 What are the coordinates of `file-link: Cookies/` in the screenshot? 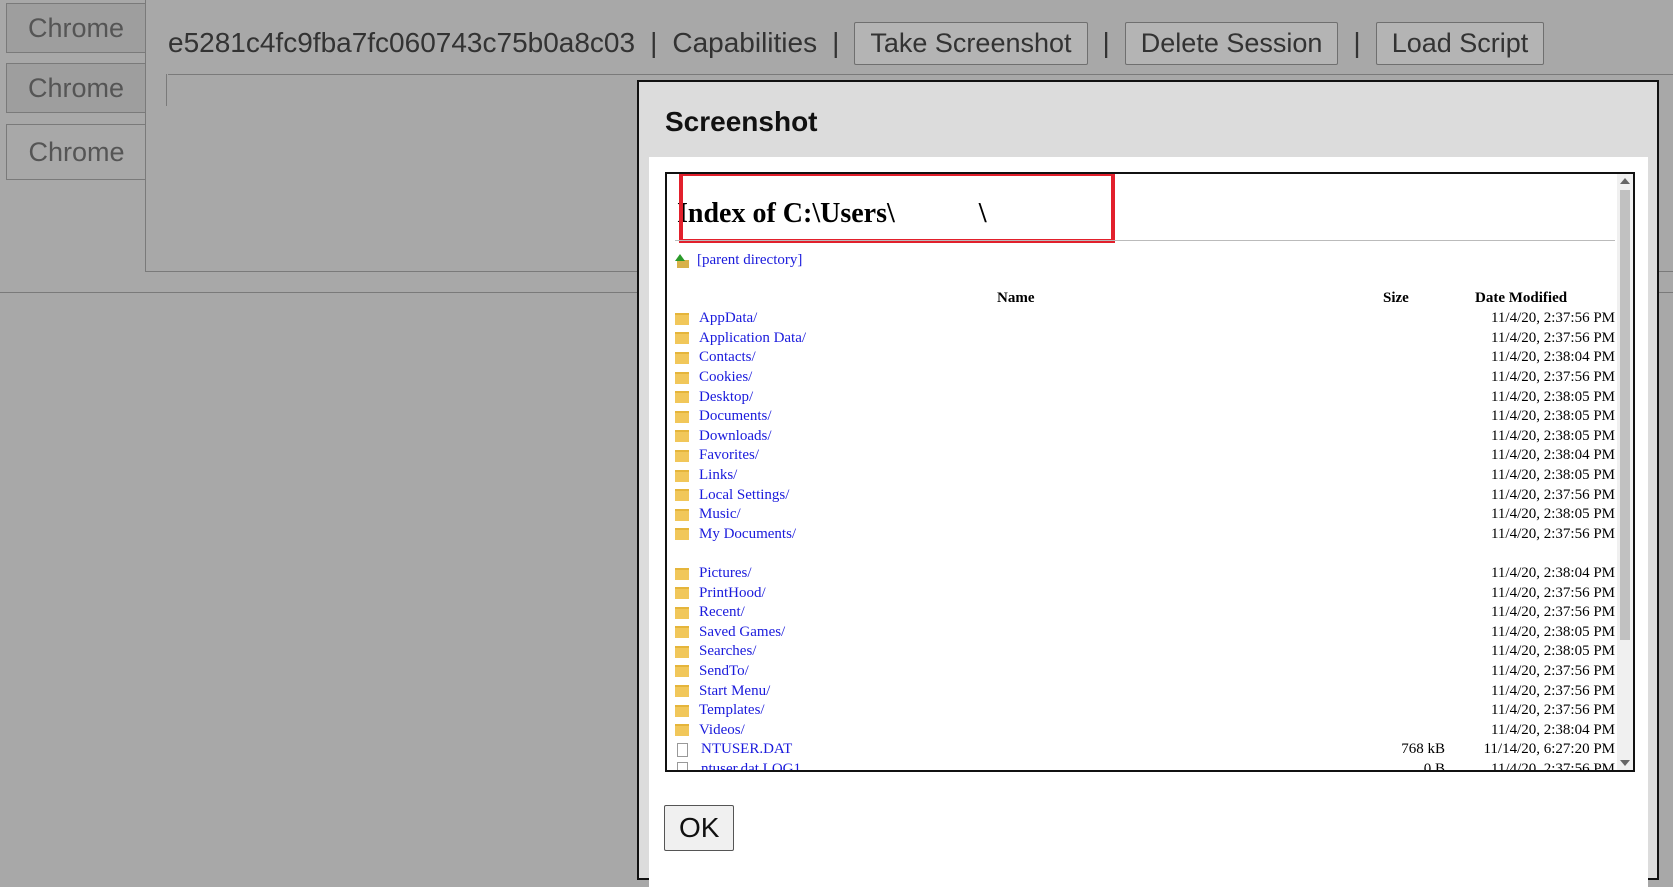 It's located at (725, 377).